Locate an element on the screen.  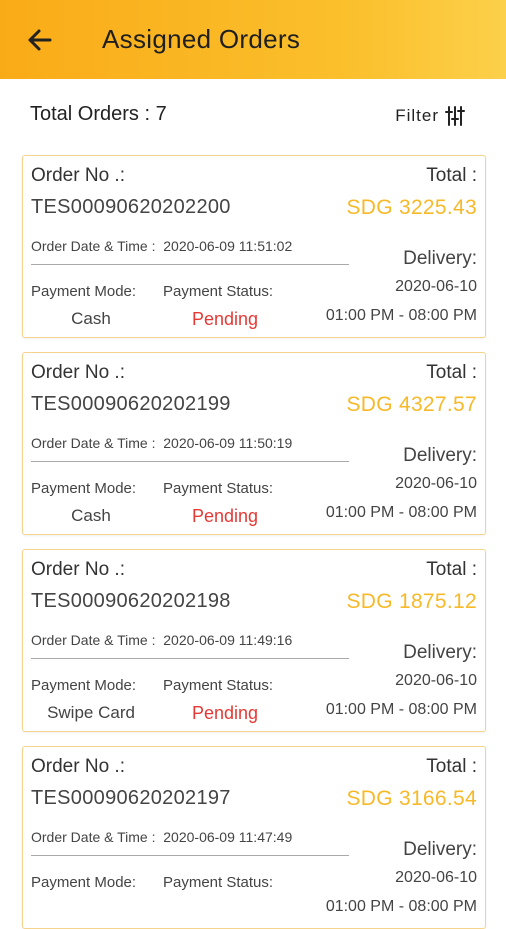
filter-button: Filter is located at coordinates (430, 116).